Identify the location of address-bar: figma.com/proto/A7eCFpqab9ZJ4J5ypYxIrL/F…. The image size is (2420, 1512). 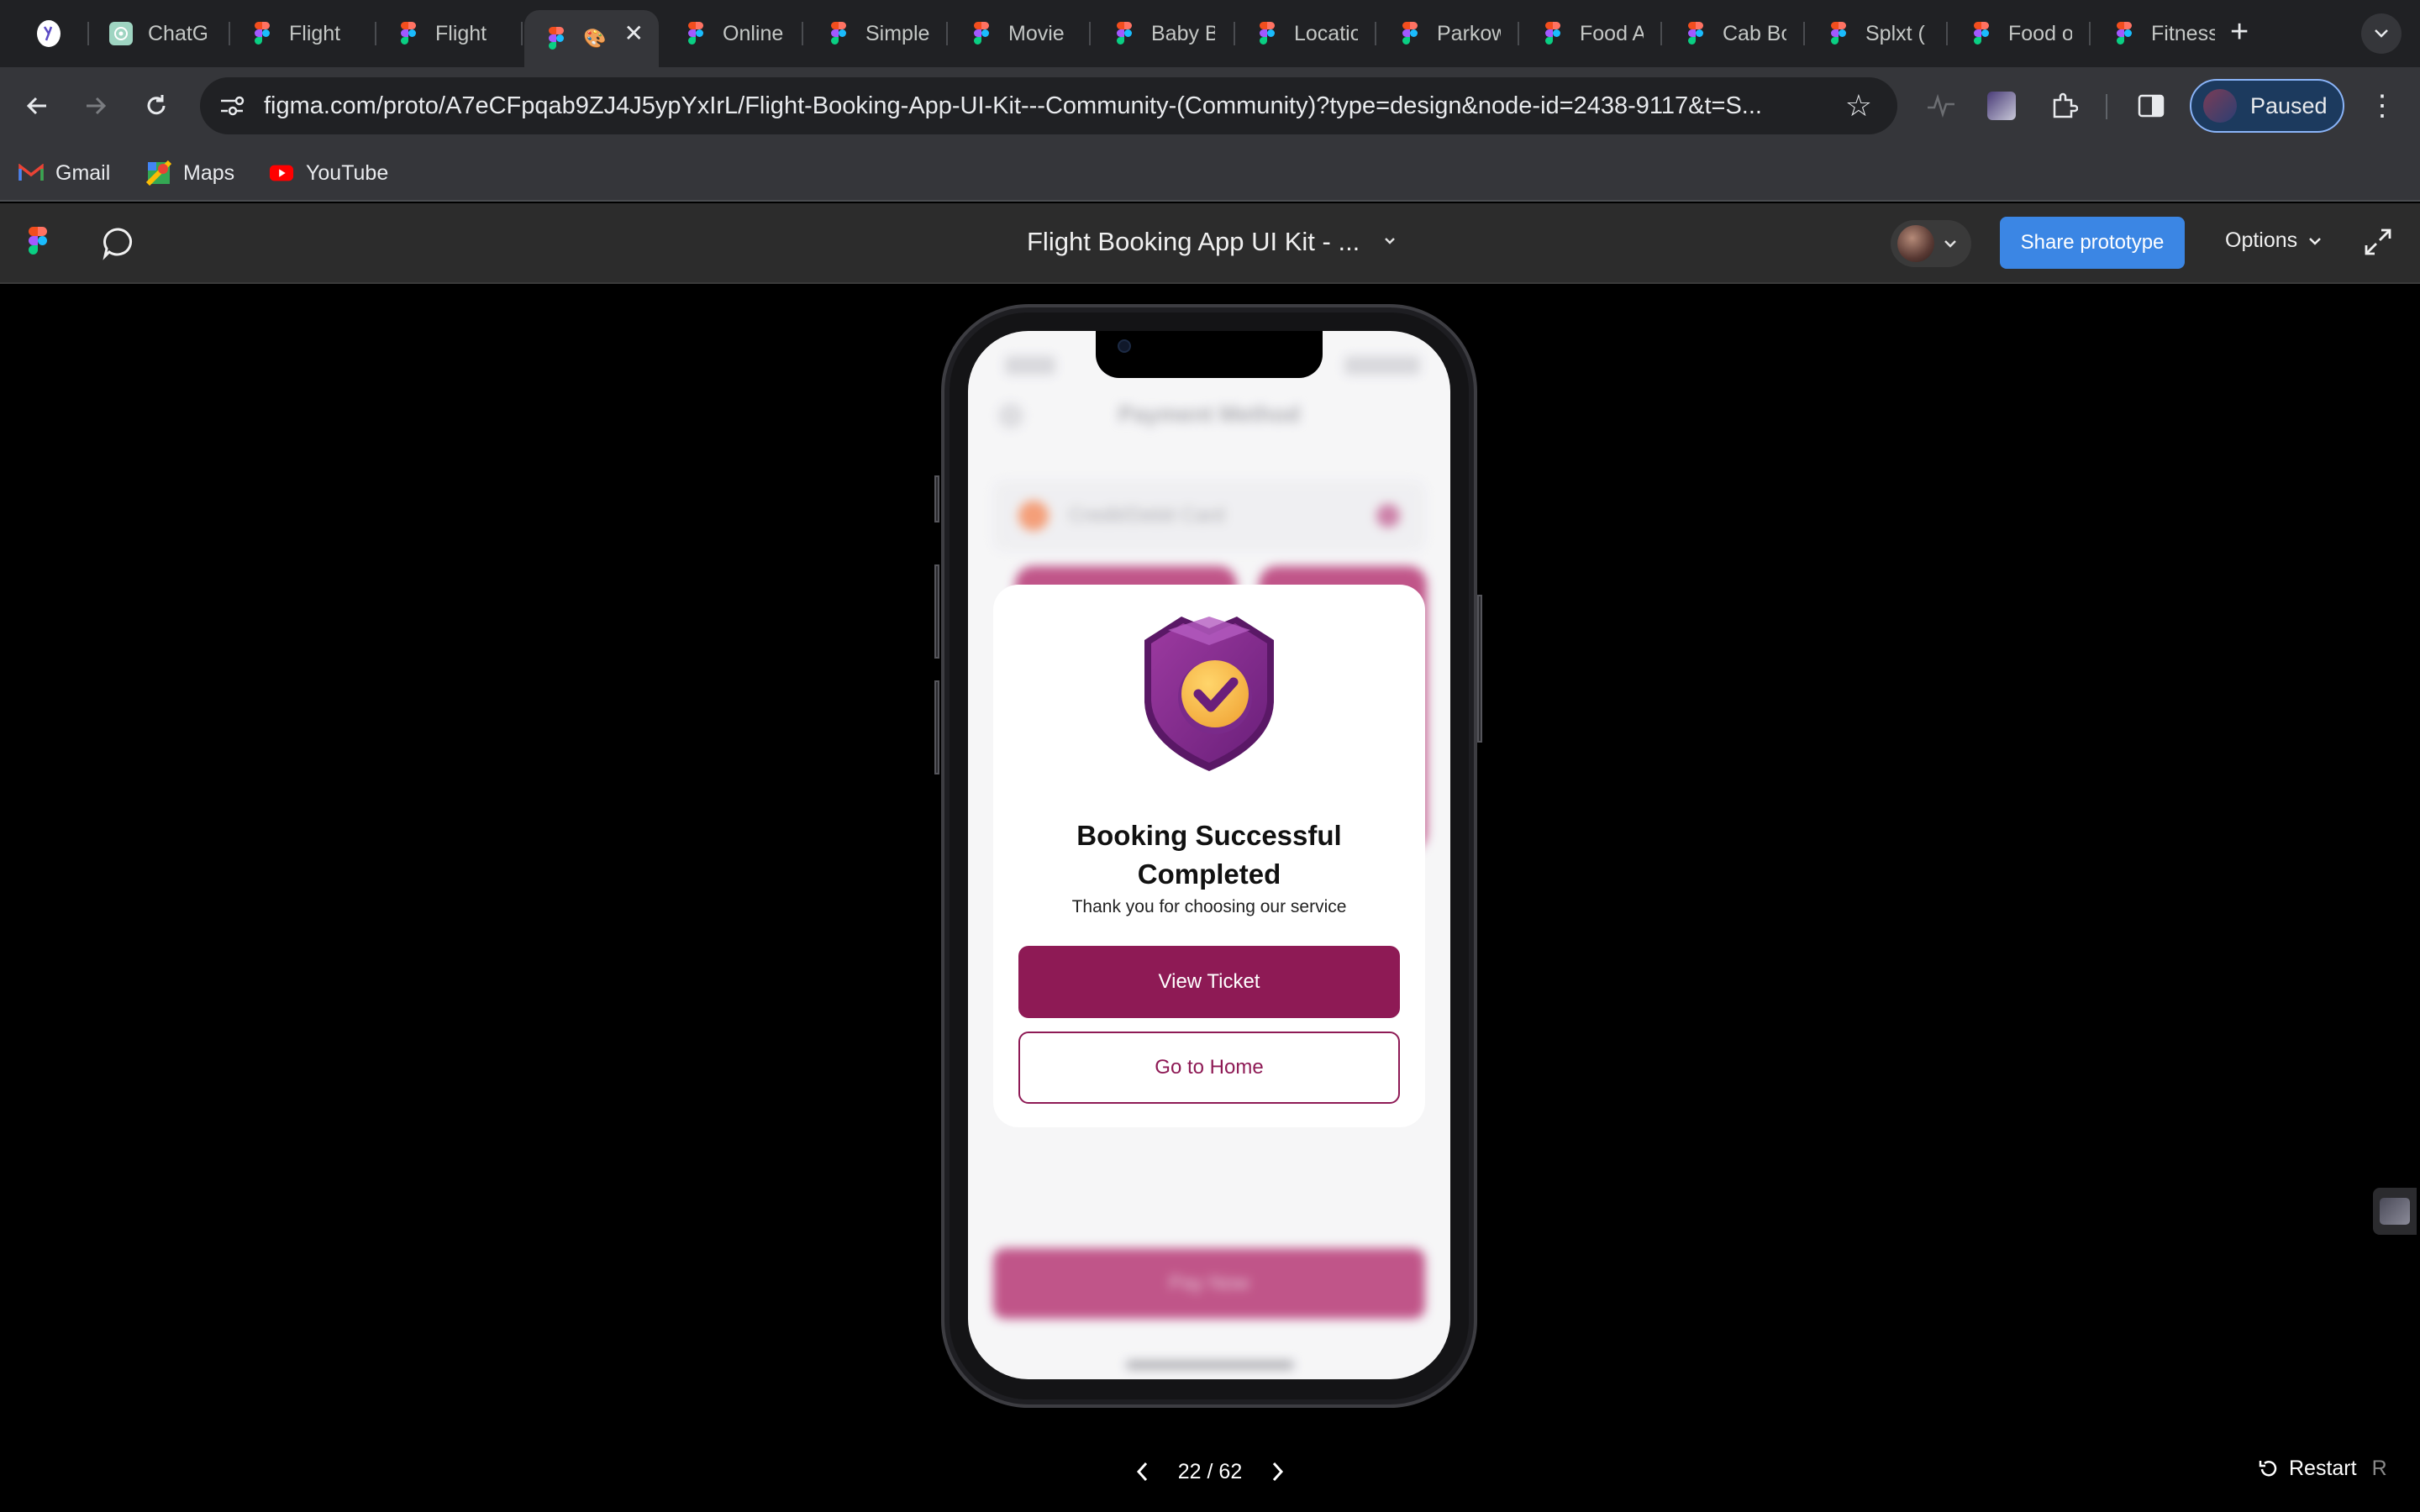
(1048, 105).